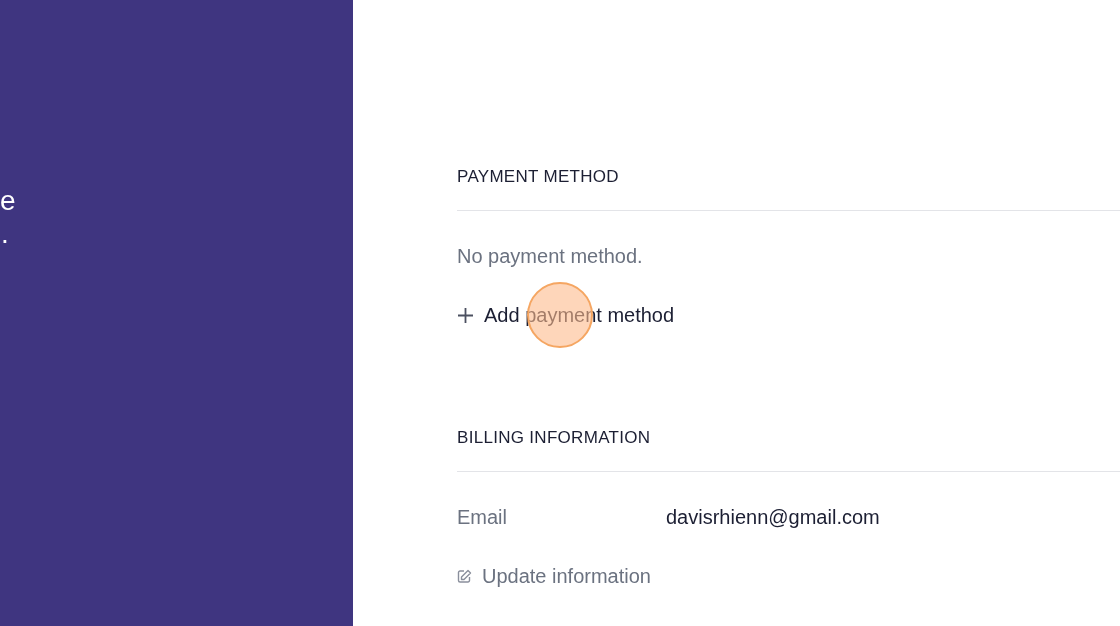  What do you see at coordinates (554, 576) in the screenshot?
I see `update-information-link: Update information` at bounding box center [554, 576].